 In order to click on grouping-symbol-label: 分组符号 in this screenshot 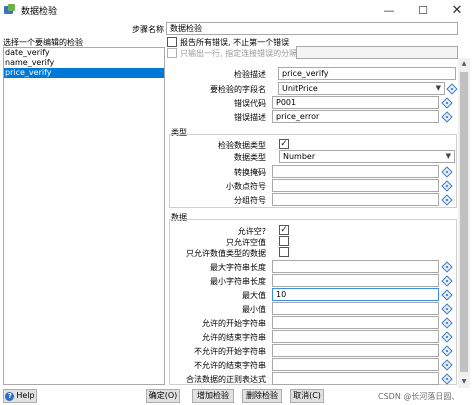, I will do `click(250, 200)`.